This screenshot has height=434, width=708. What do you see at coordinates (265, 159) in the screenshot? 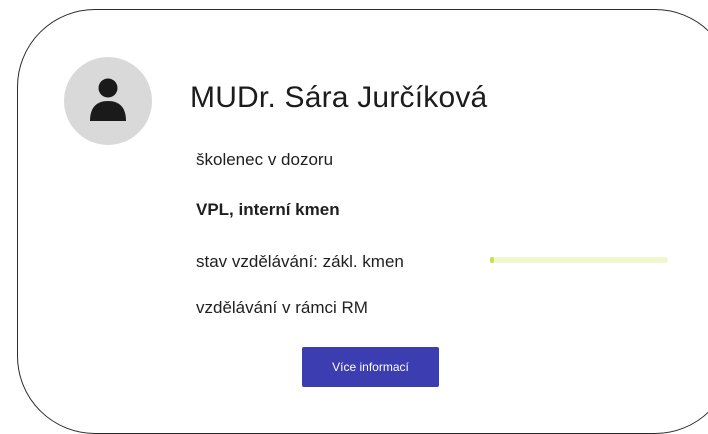
I see `profile-role: školenec v dozoru` at bounding box center [265, 159].